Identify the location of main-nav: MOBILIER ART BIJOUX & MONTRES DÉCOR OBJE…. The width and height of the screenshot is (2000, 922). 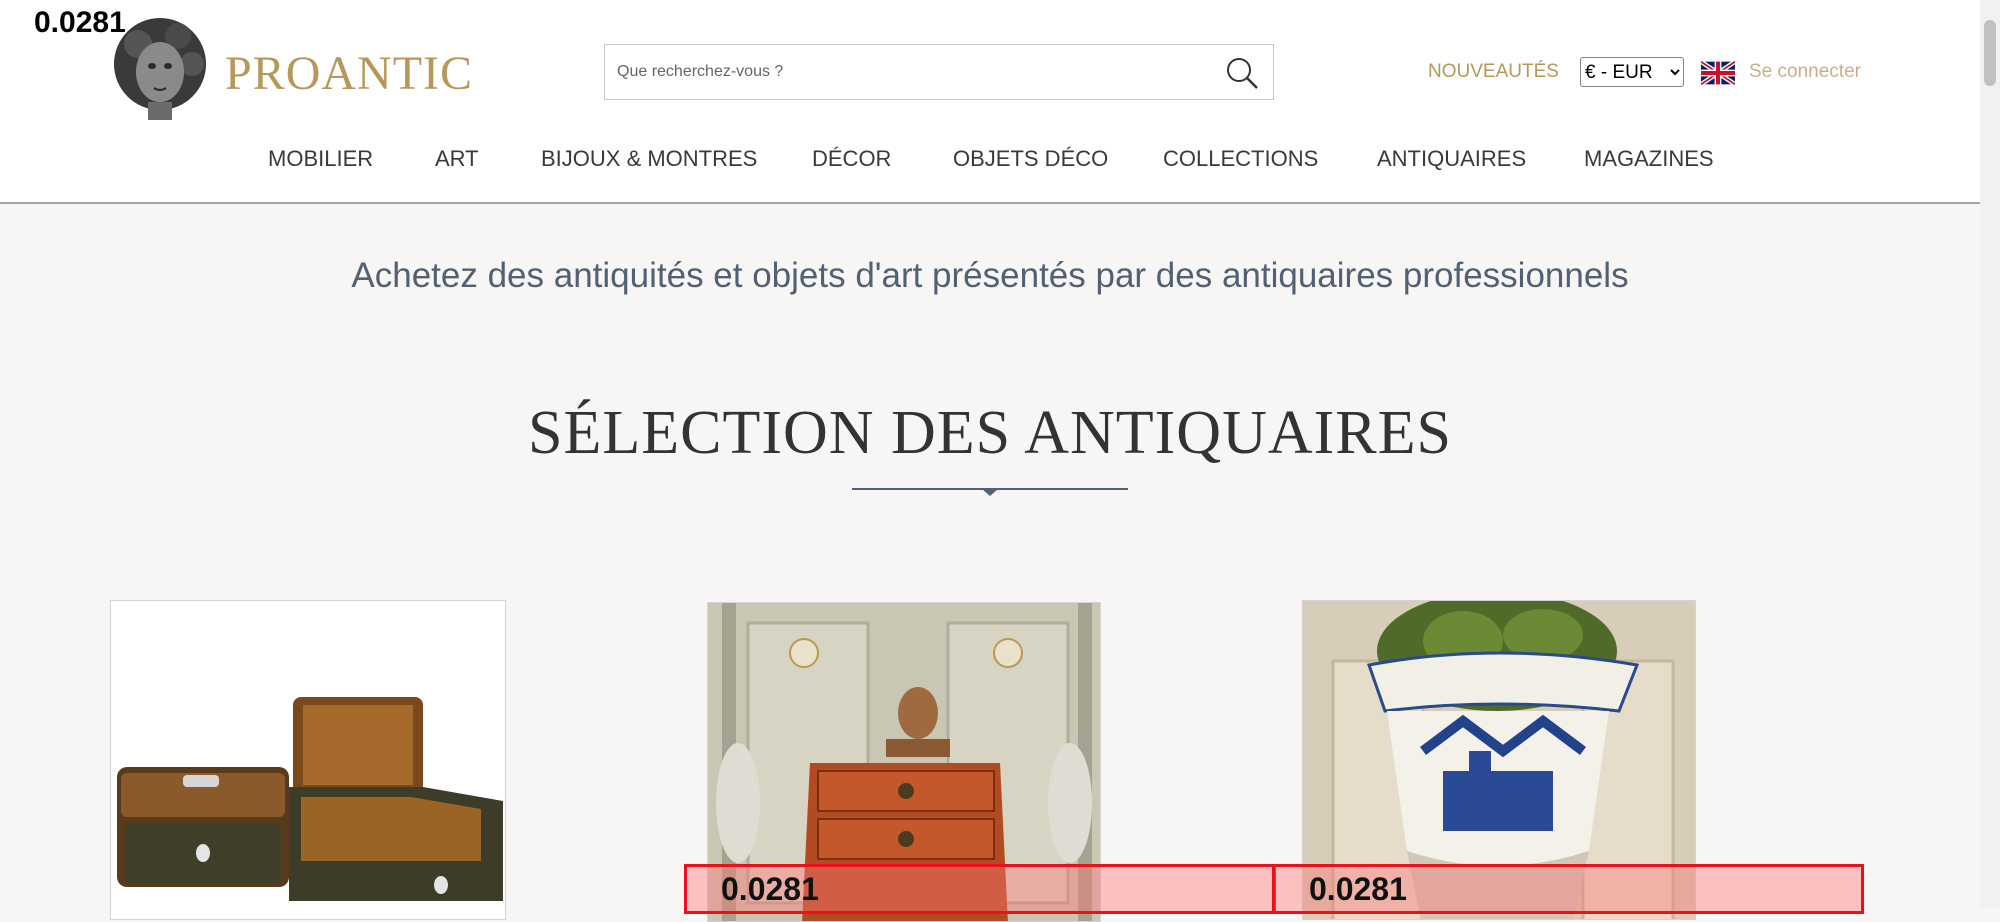
(990, 164).